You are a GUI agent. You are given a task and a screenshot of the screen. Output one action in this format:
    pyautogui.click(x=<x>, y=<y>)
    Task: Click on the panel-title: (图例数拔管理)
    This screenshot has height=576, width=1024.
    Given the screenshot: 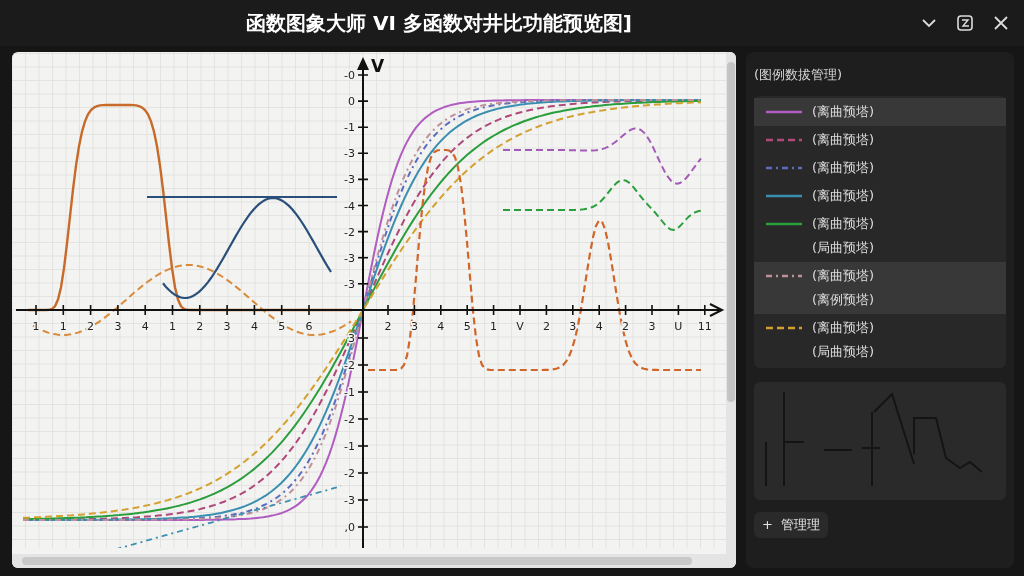 What is the action you would take?
    pyautogui.click(x=799, y=75)
    